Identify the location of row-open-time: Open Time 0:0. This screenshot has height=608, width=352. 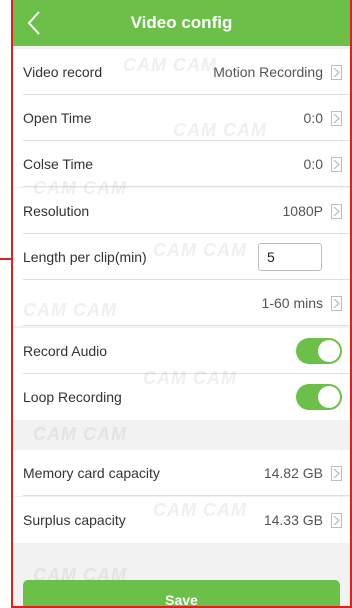
(181, 118).